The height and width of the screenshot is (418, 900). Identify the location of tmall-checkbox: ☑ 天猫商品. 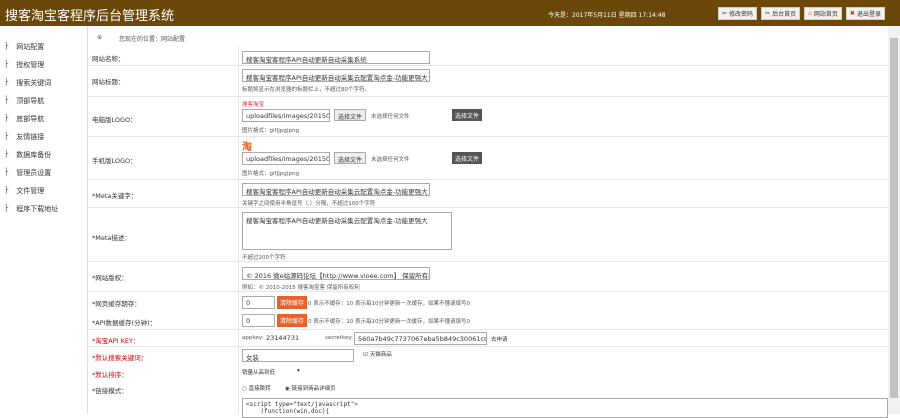
(377, 354).